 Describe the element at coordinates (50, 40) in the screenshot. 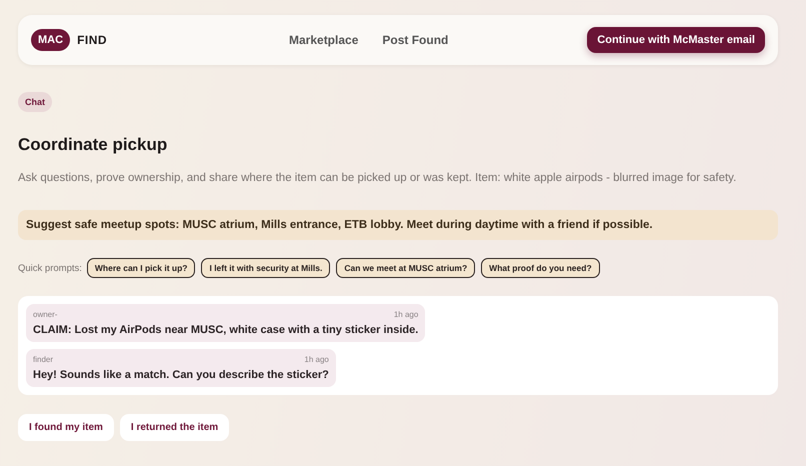

I see `logo-badge: MAC` at that location.